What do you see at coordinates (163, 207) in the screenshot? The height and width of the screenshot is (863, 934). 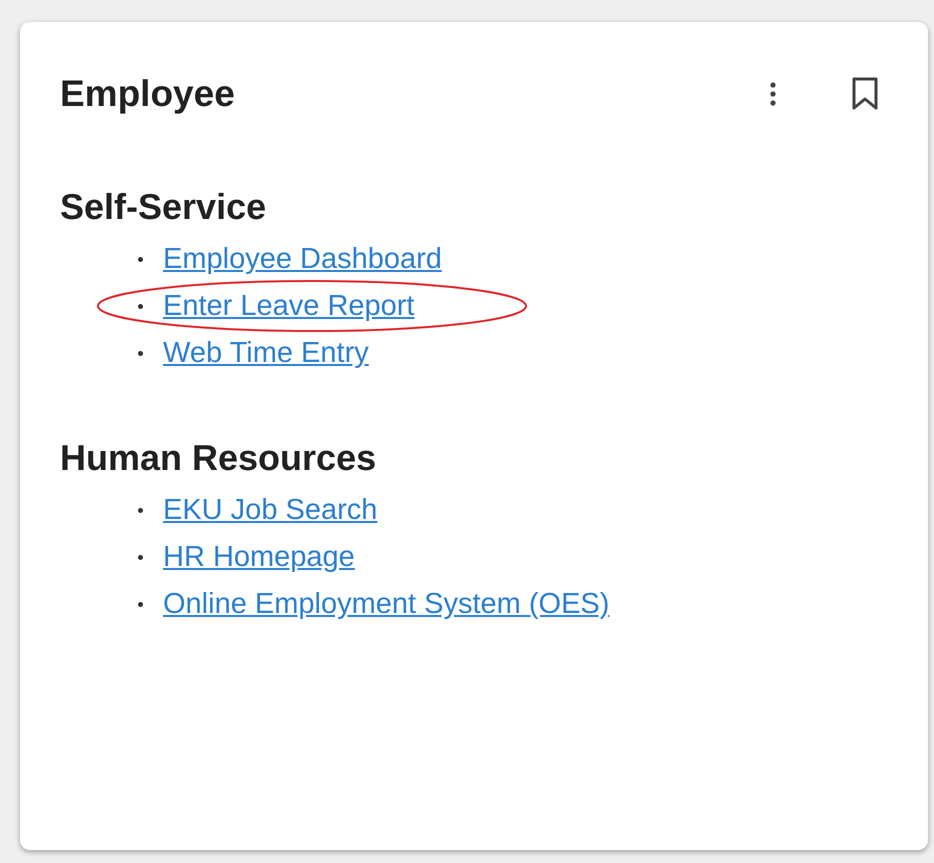 I see `section-heading: Self-Service` at bounding box center [163, 207].